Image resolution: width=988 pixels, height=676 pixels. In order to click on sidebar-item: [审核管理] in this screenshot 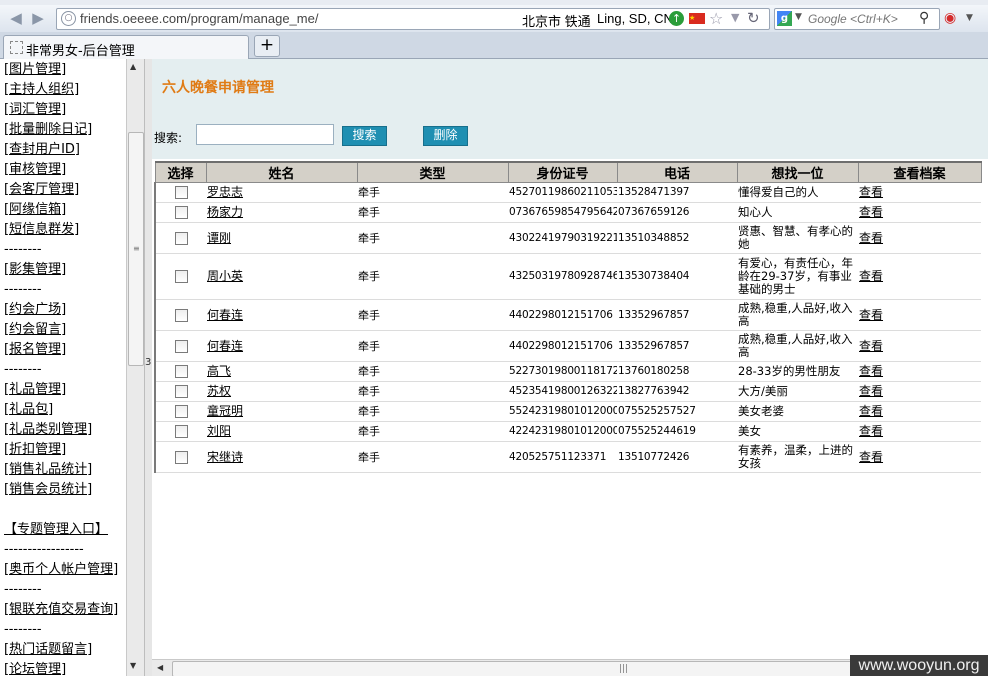, I will do `click(61, 170)`.